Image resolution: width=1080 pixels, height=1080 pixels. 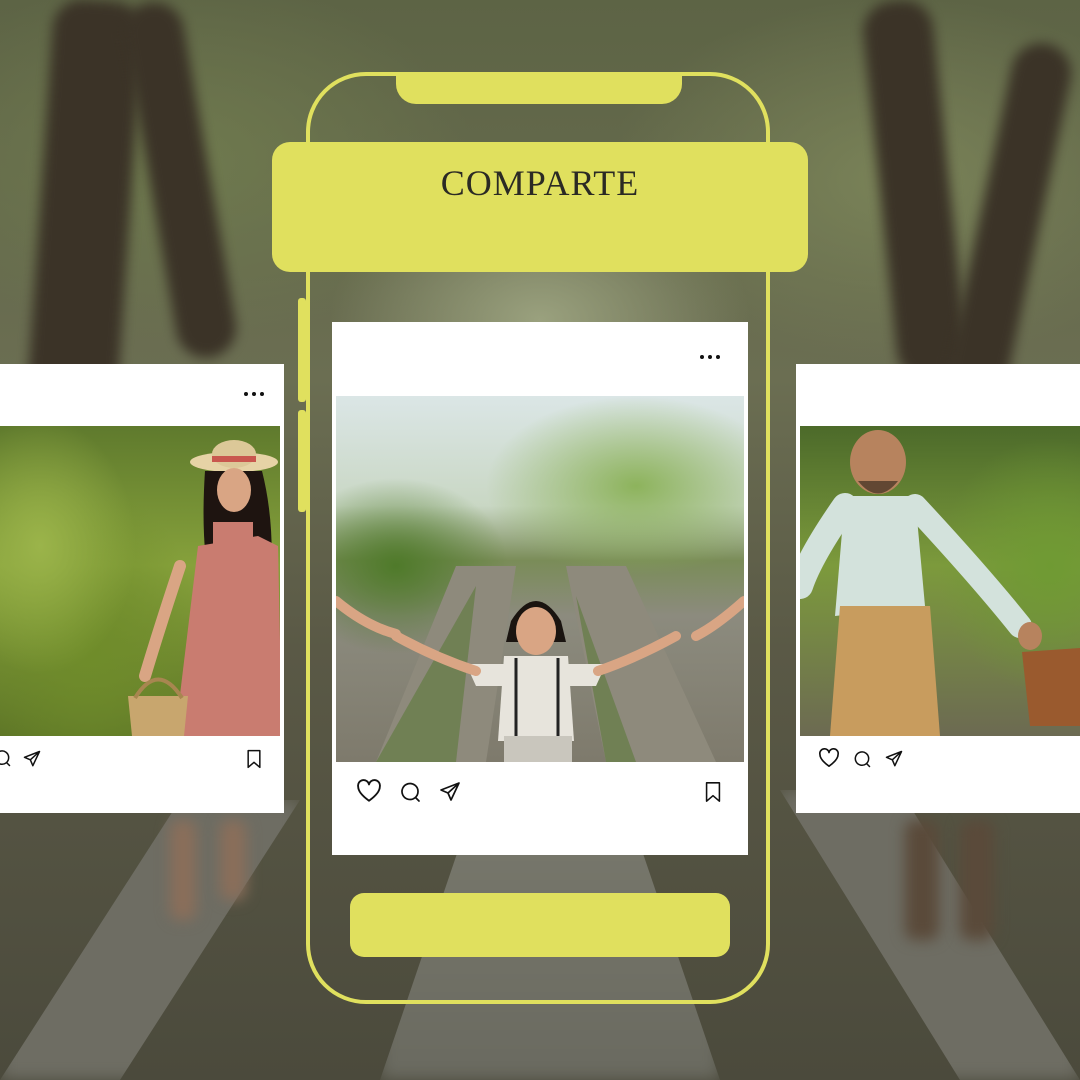 I want to click on post-card-right, so click(x=938, y=588).